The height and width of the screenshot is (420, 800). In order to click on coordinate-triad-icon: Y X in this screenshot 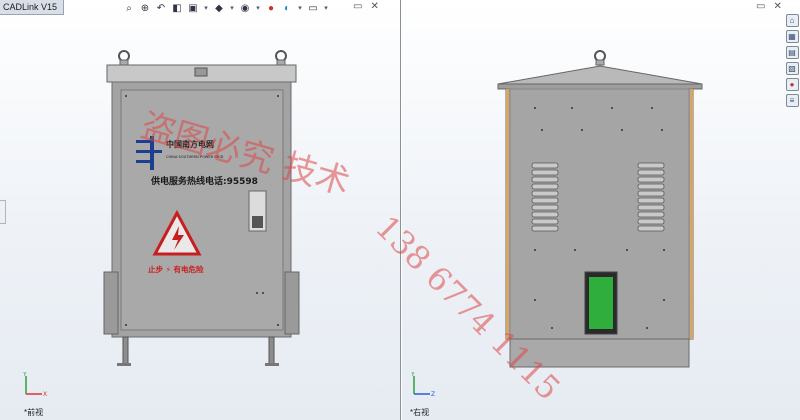, I will do `click(34, 385)`.